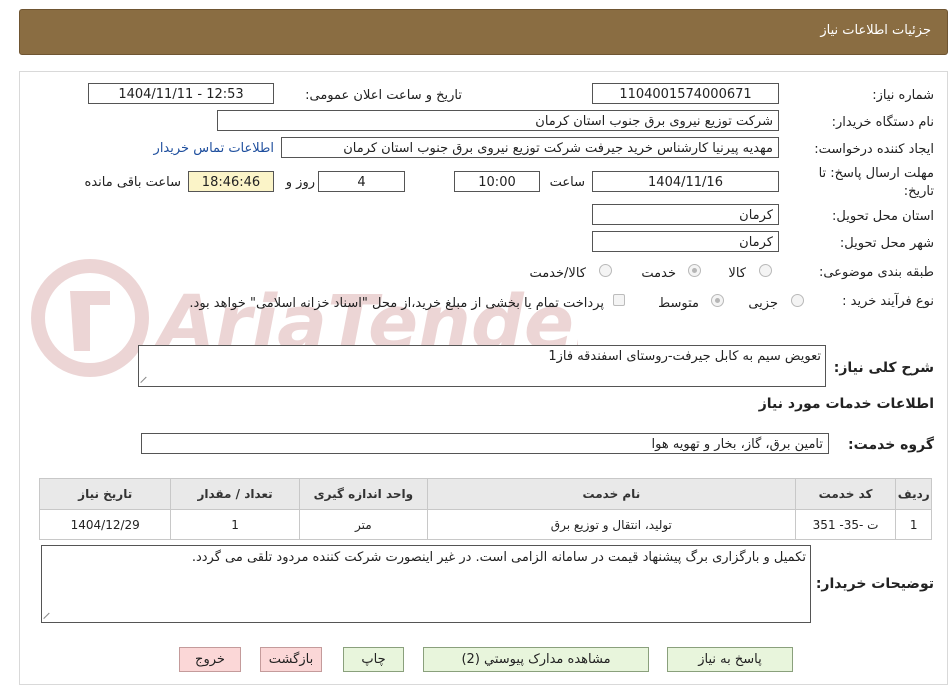  Describe the element at coordinates (235, 494) in the screenshot. I see `column-header: تعداد / مقدار` at that location.